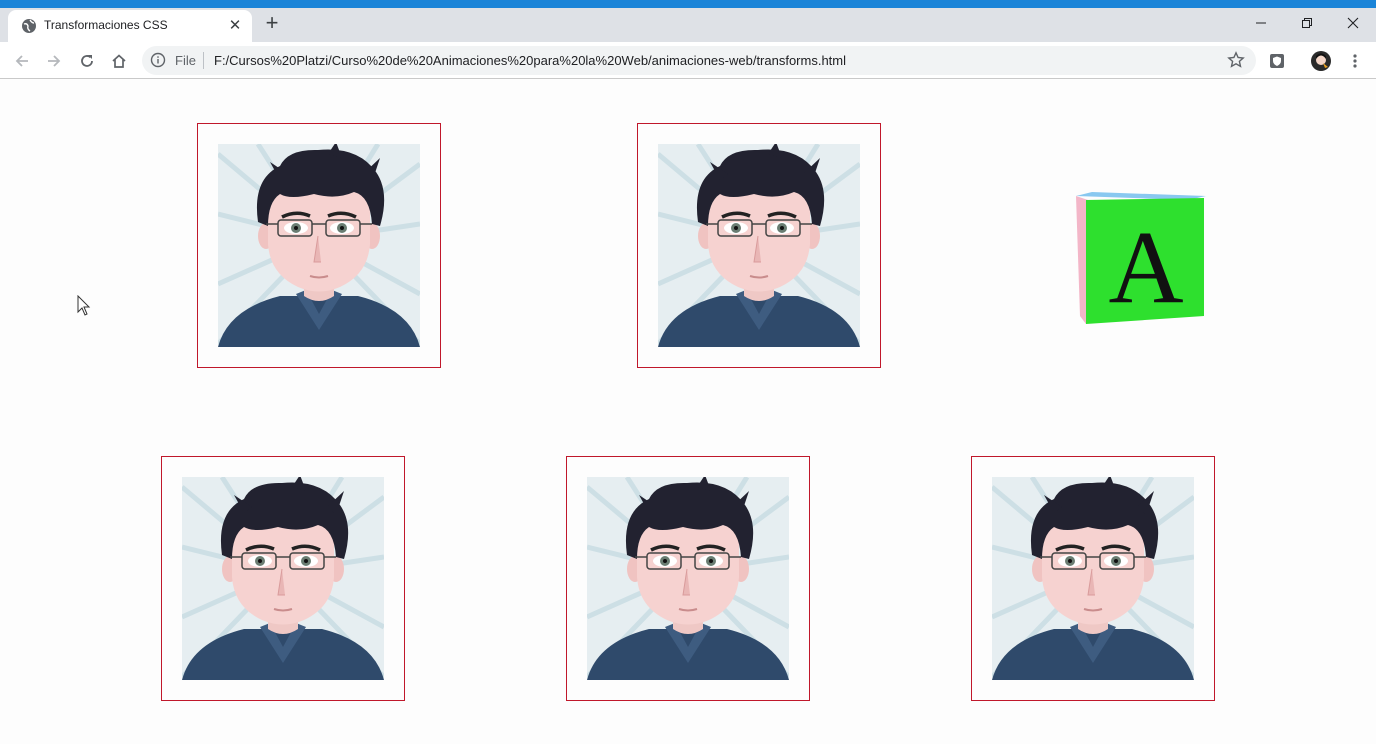  I want to click on mouse-cursor-icon, so click(84, 305).